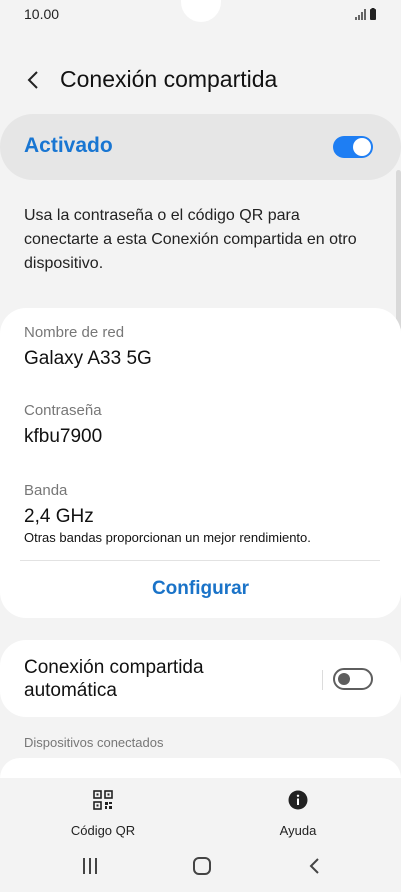 Image resolution: width=401 pixels, height=892 pixels. I want to click on band-label: Banda, so click(46, 490).